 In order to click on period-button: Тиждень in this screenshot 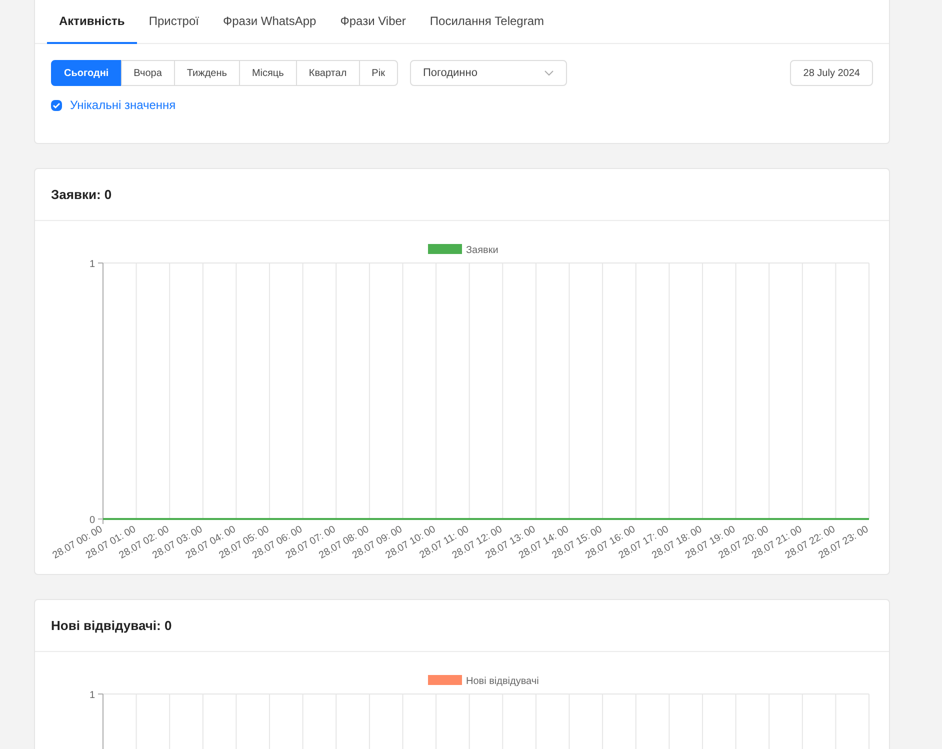, I will do `click(207, 73)`.